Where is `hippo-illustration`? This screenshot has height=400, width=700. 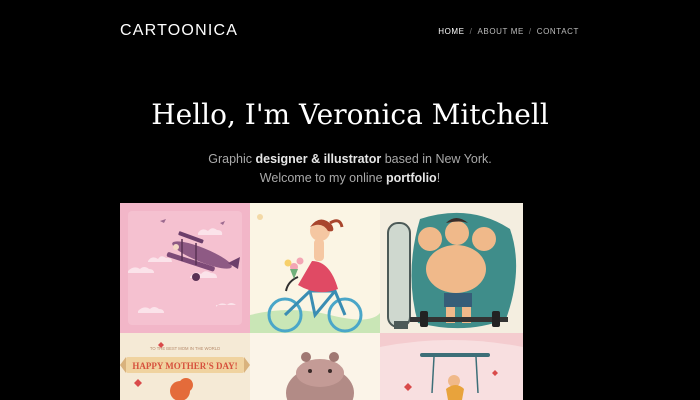 hippo-illustration is located at coordinates (315, 366).